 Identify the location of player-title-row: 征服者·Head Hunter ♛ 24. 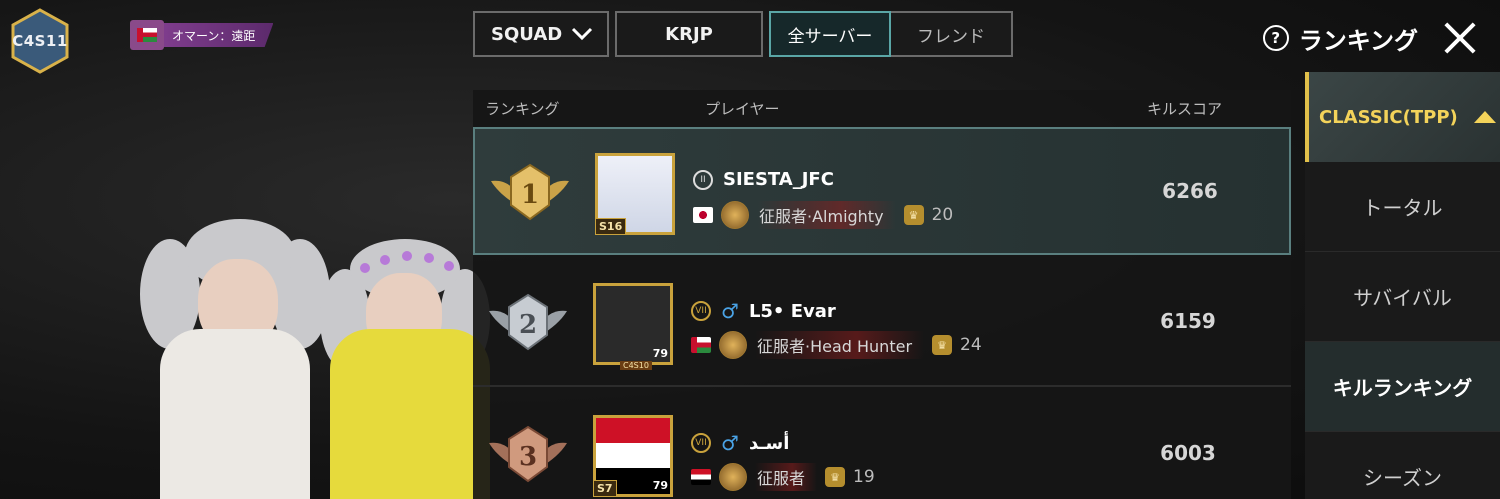
(836, 345).